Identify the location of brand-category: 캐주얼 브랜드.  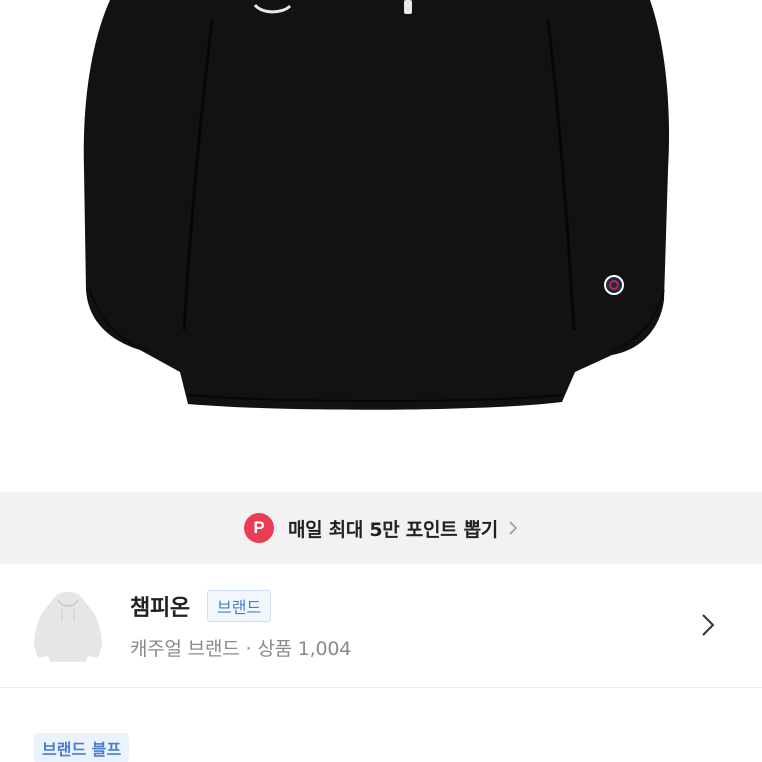
(185, 649).